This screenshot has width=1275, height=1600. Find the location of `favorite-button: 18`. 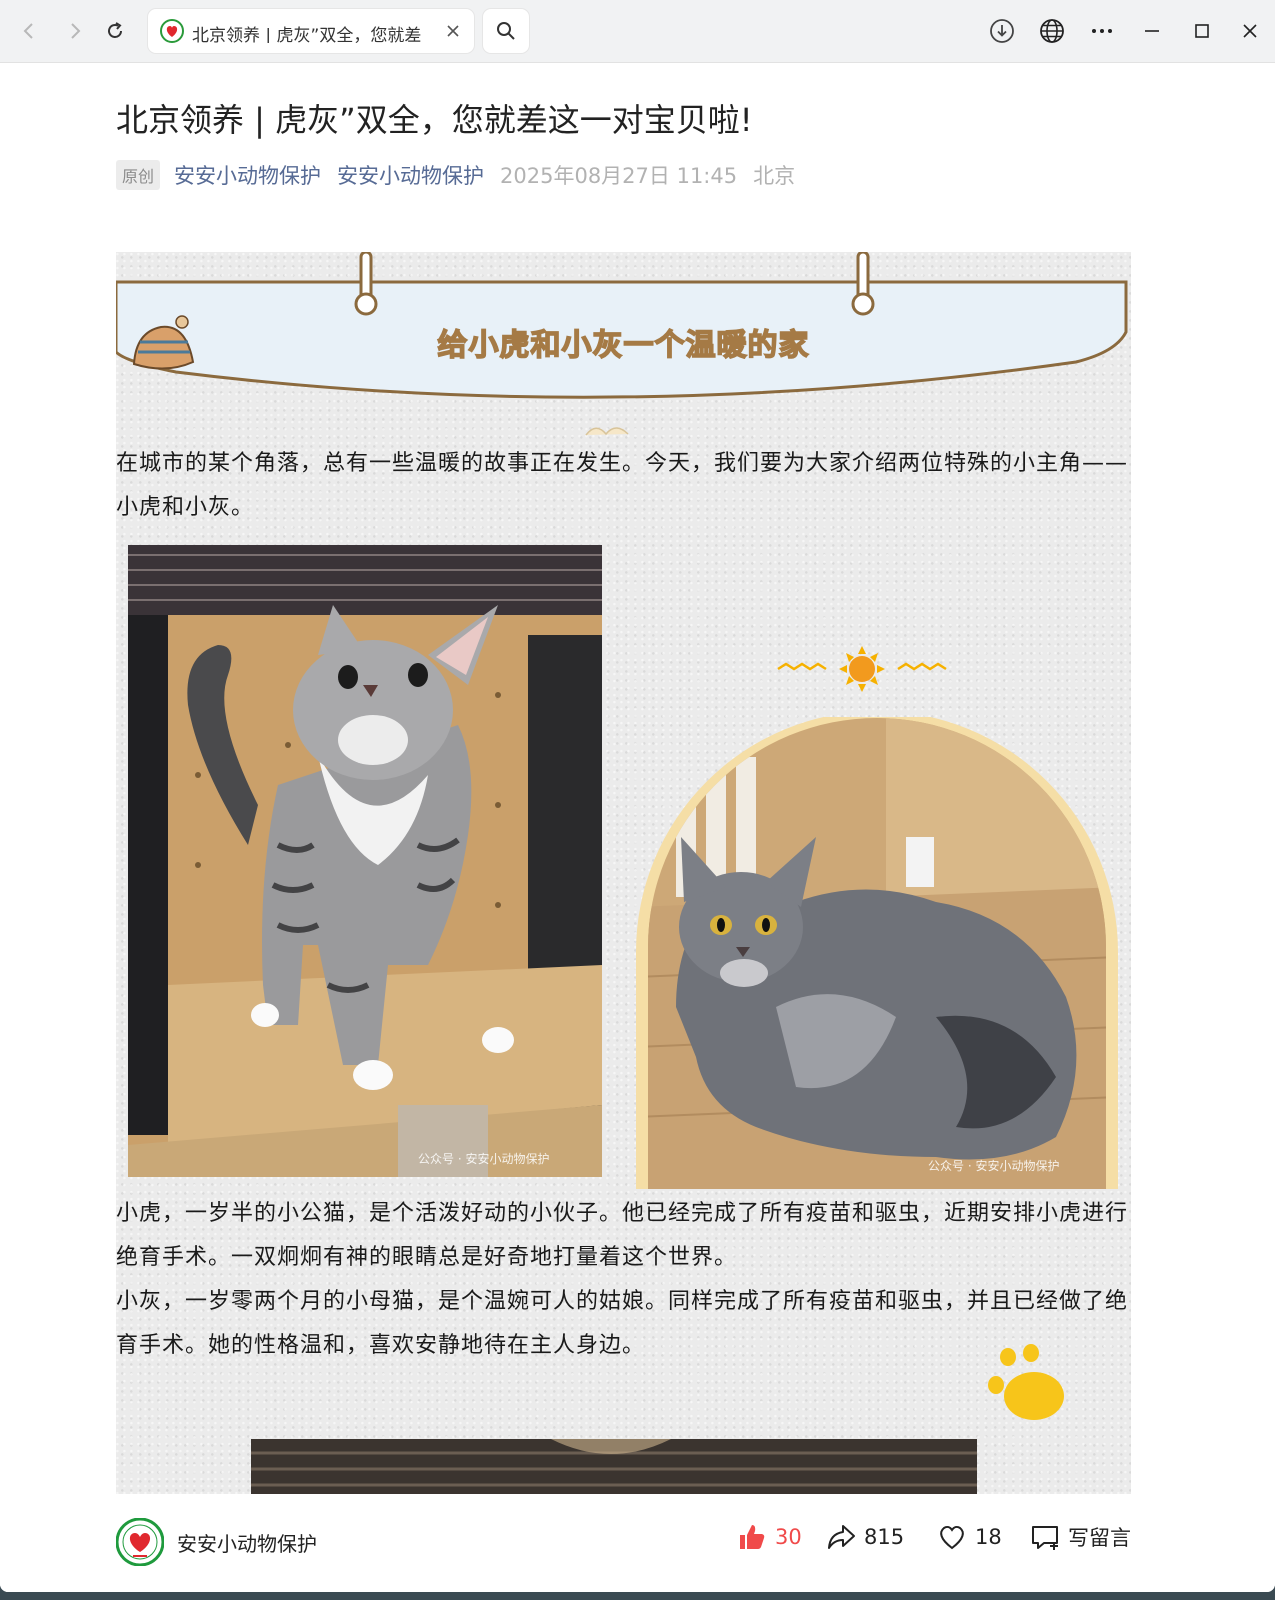

favorite-button: 18 is located at coordinates (969, 1537).